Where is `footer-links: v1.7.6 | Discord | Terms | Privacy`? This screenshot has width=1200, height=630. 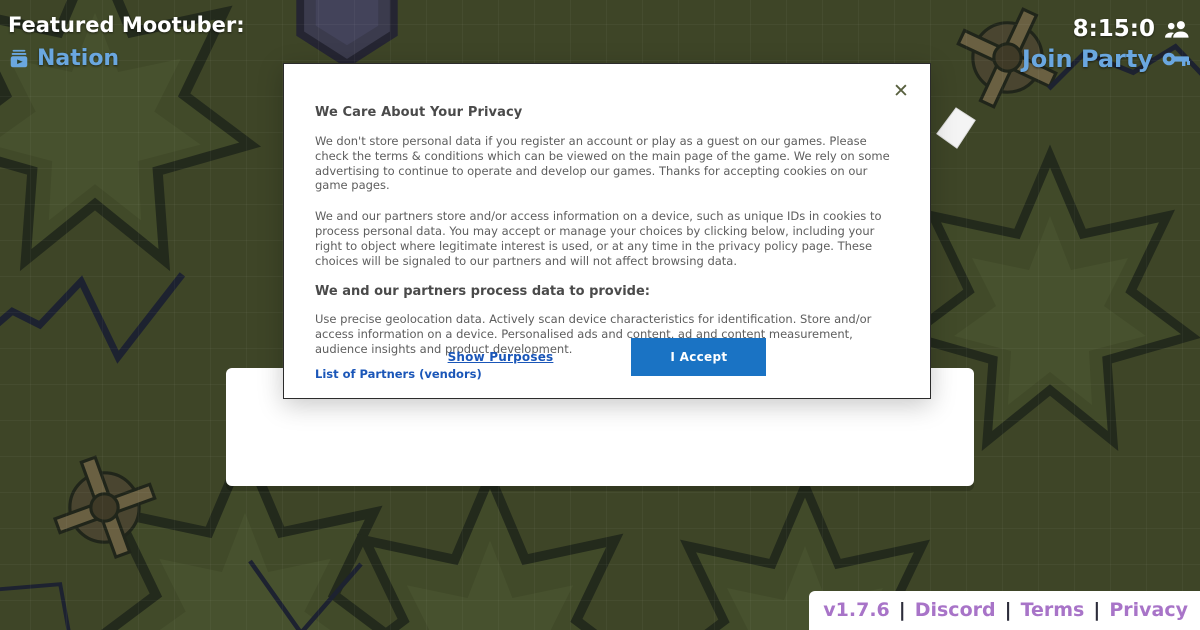
footer-links: v1.7.6 | Discord | Terms | Privacy is located at coordinates (1004, 610).